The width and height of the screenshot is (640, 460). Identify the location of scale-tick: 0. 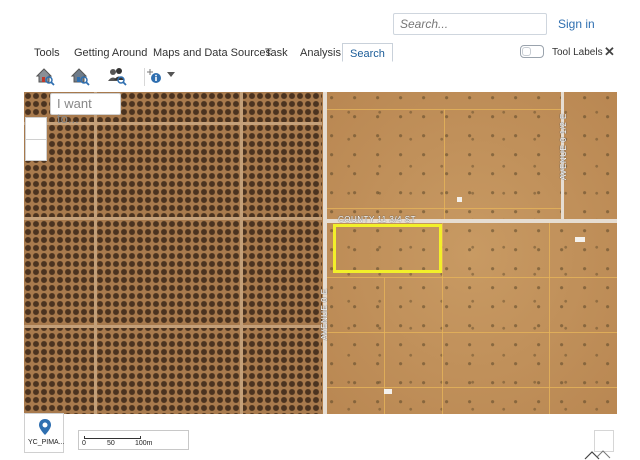
(84, 443).